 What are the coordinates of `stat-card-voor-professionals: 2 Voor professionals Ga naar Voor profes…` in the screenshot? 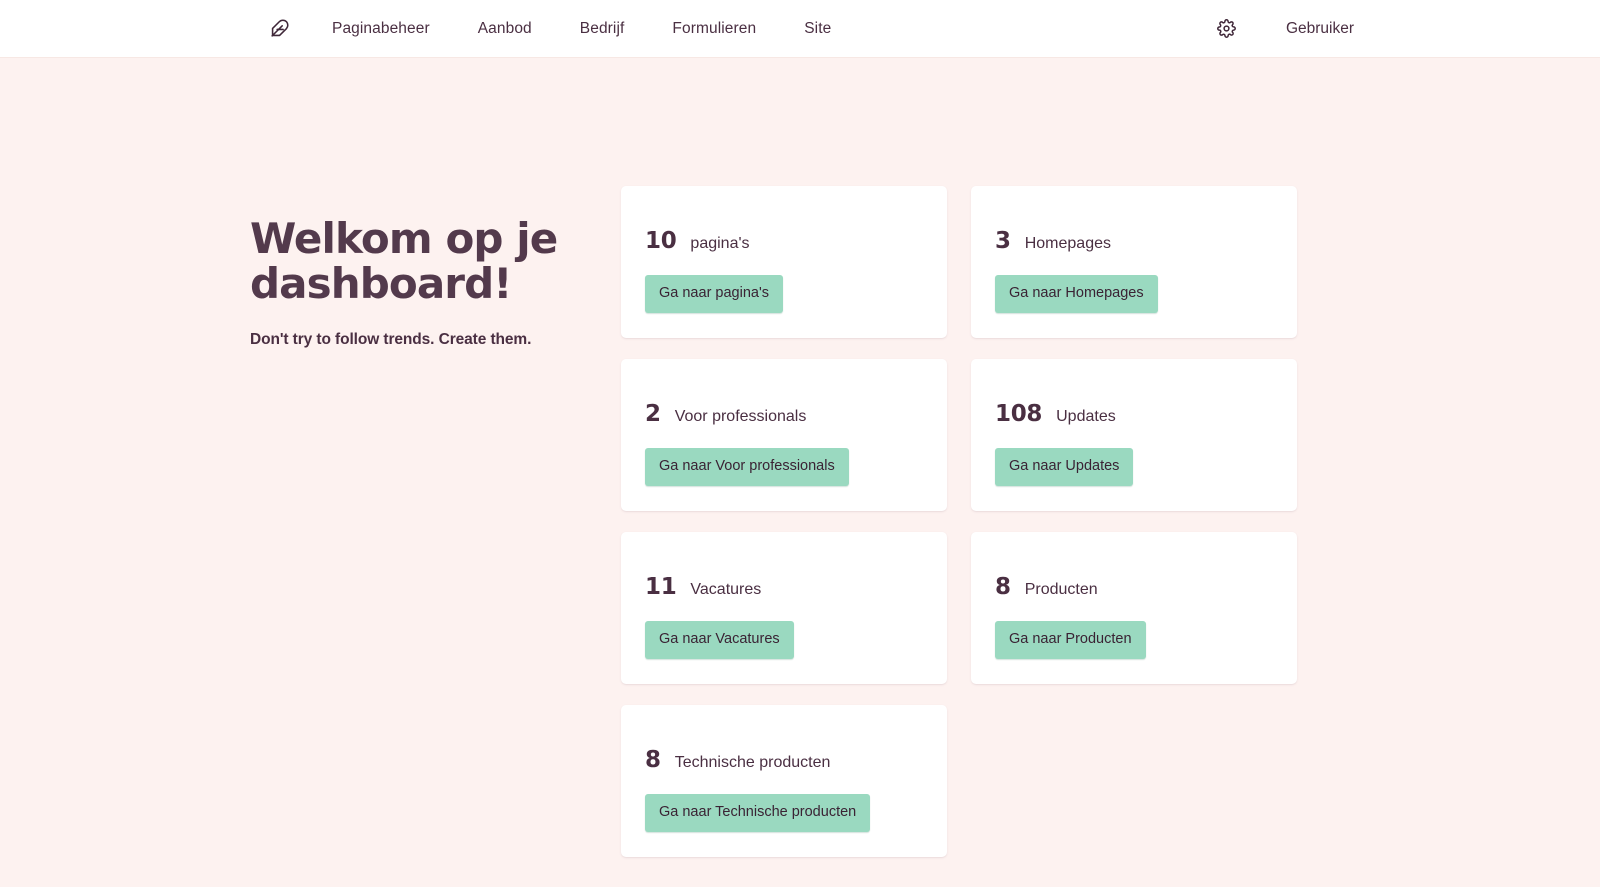 It's located at (784, 435).